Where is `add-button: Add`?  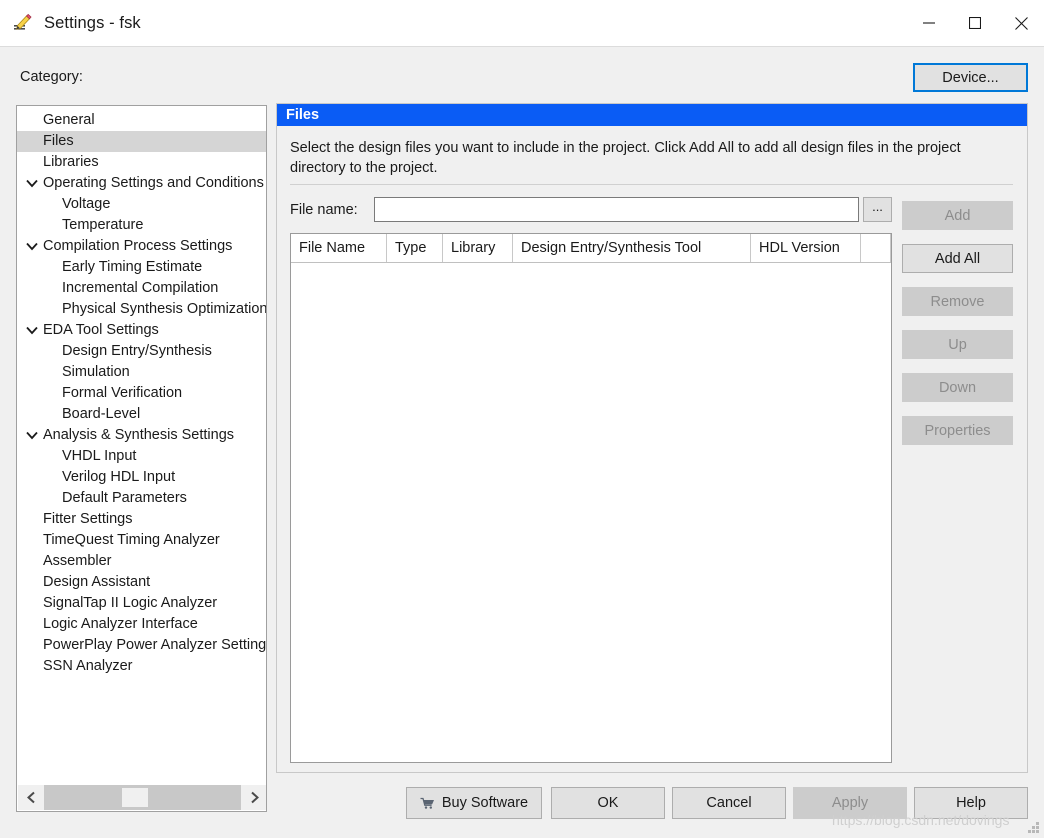 add-button: Add is located at coordinates (957, 215).